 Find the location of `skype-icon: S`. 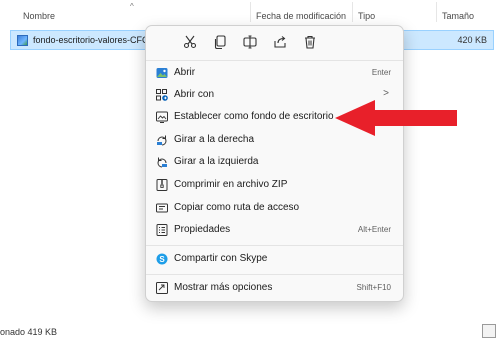

skype-icon: S is located at coordinates (162, 259).